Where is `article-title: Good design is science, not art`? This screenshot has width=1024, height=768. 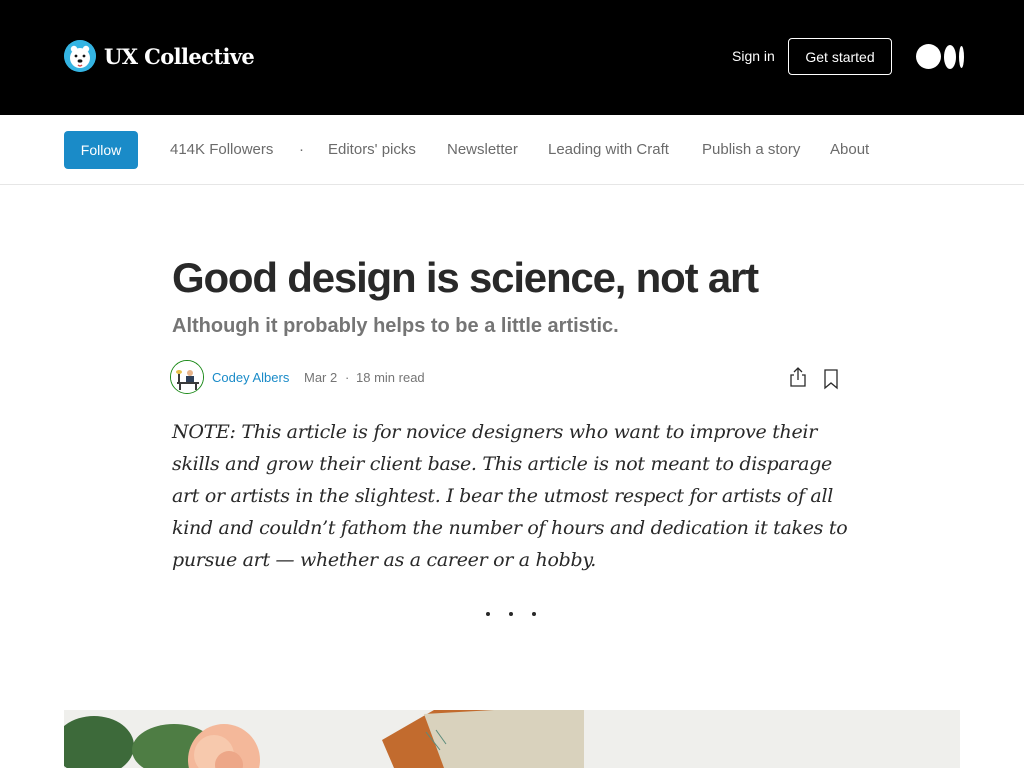
article-title: Good design is science, not art is located at coordinates (465, 277).